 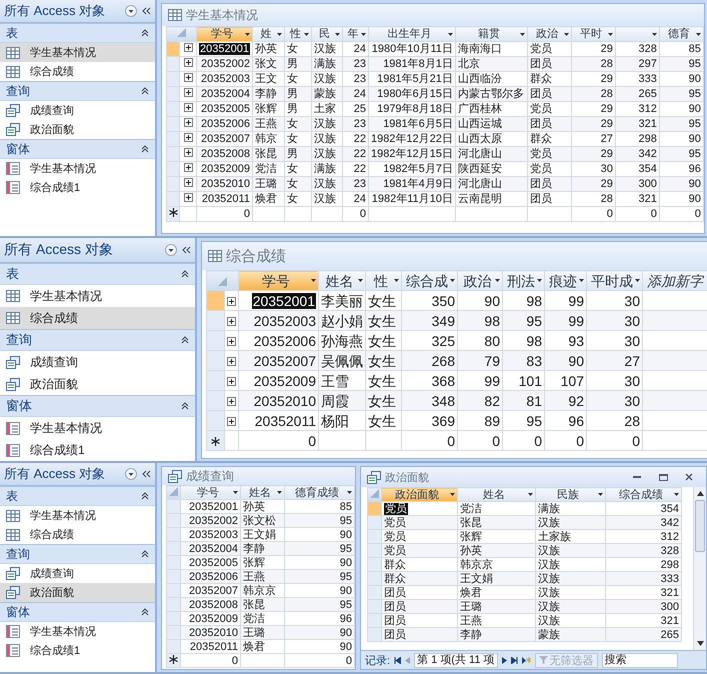 What do you see at coordinates (407, 660) in the screenshot?
I see `previous-record-icon` at bounding box center [407, 660].